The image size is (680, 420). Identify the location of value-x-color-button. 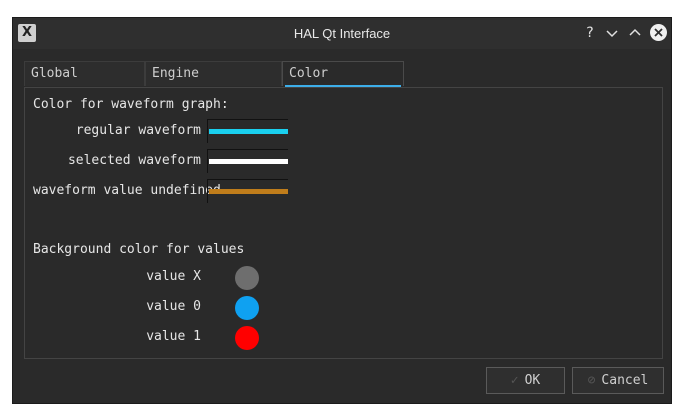
(247, 278).